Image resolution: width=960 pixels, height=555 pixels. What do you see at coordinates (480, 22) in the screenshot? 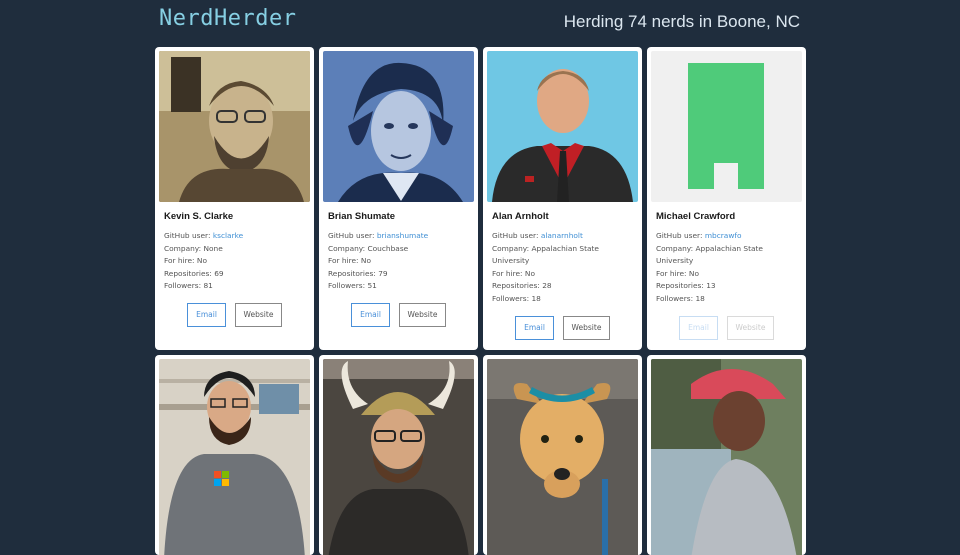
I see `header: NerdHerder Herding 74 nerds in Boone, NC` at bounding box center [480, 22].